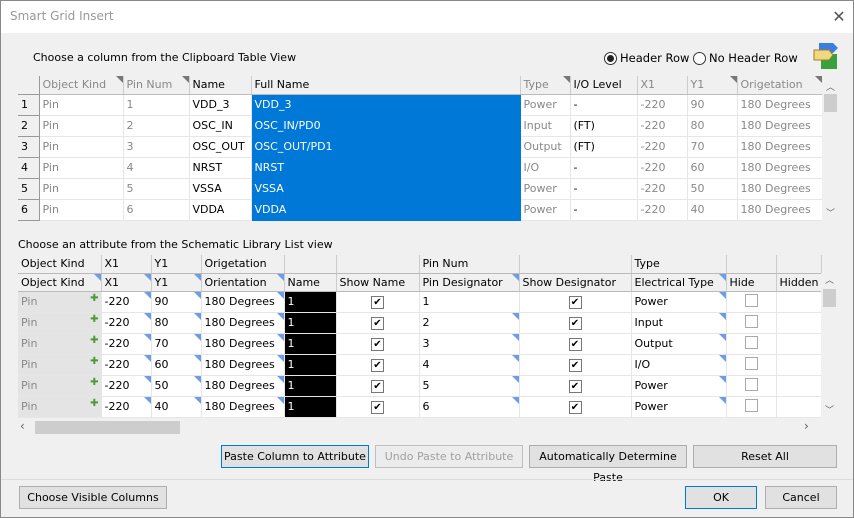 The height and width of the screenshot is (518, 854). What do you see at coordinates (604, 85) in the screenshot?
I see `column-header: I/O Level` at bounding box center [604, 85].